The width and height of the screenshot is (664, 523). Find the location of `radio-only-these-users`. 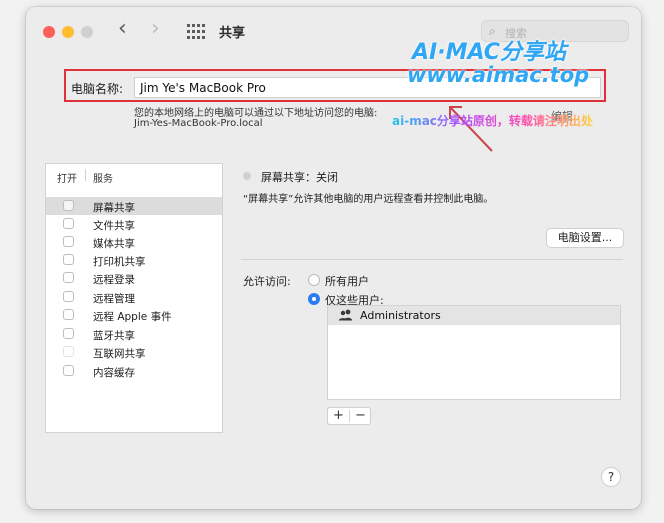

radio-only-these-users is located at coordinates (314, 299).